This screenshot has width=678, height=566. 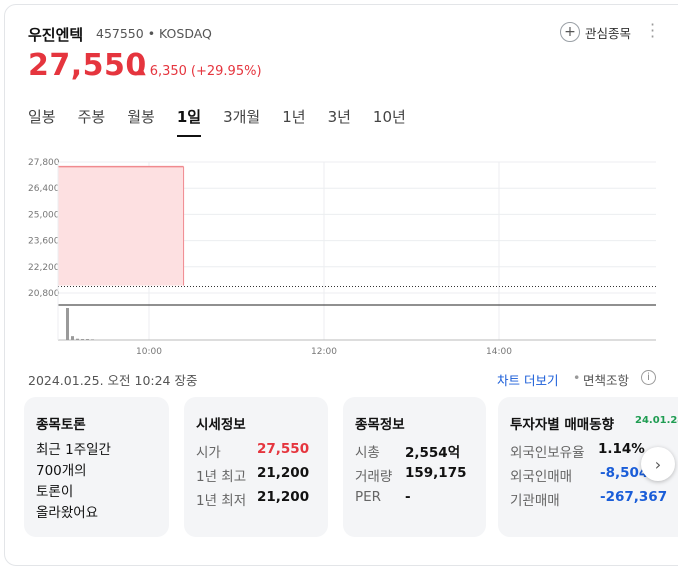 What do you see at coordinates (73, 450) in the screenshot?
I see `discussion-line: 최근 1주일간` at bounding box center [73, 450].